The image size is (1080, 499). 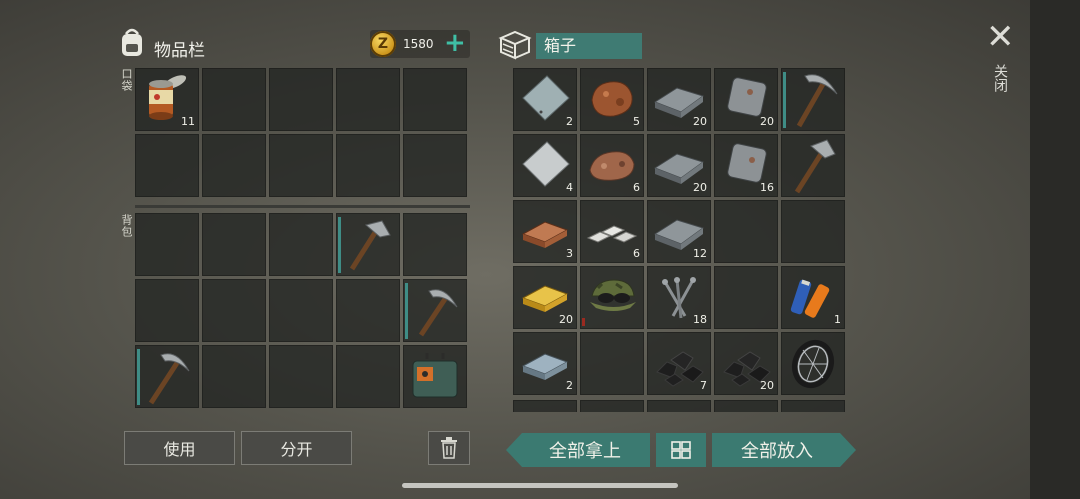 What do you see at coordinates (703, 385) in the screenshot?
I see `item-count: 7` at bounding box center [703, 385].